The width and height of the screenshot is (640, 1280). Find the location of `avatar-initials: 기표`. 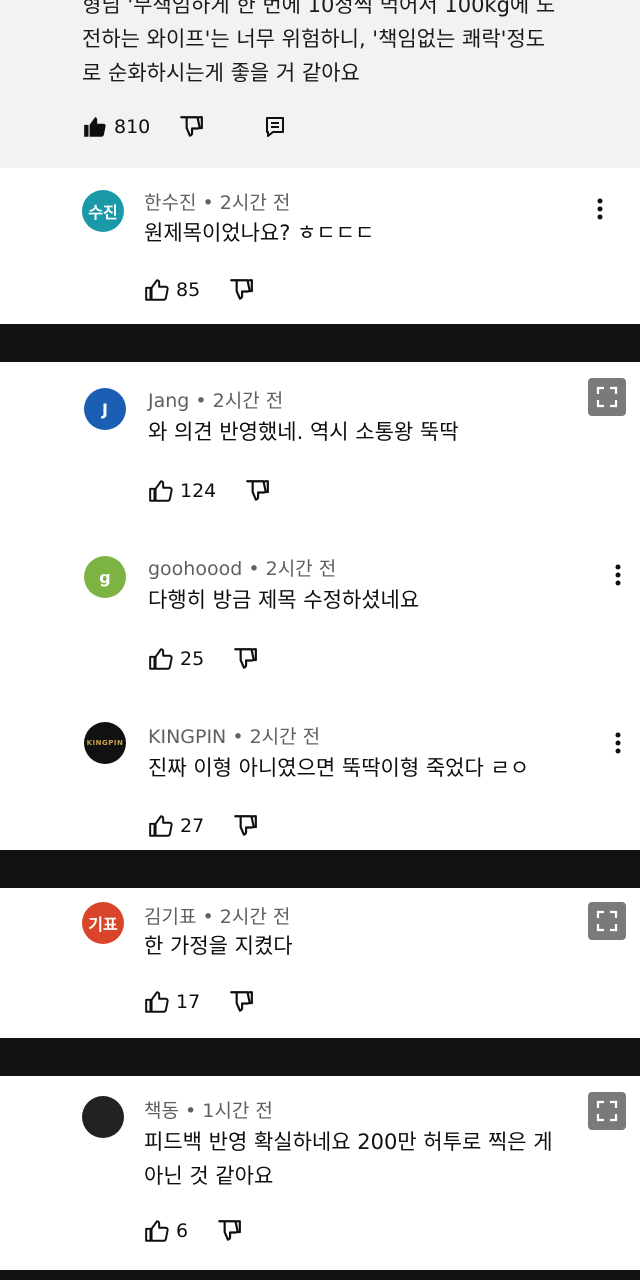

avatar-initials: 기표 is located at coordinates (103, 924).